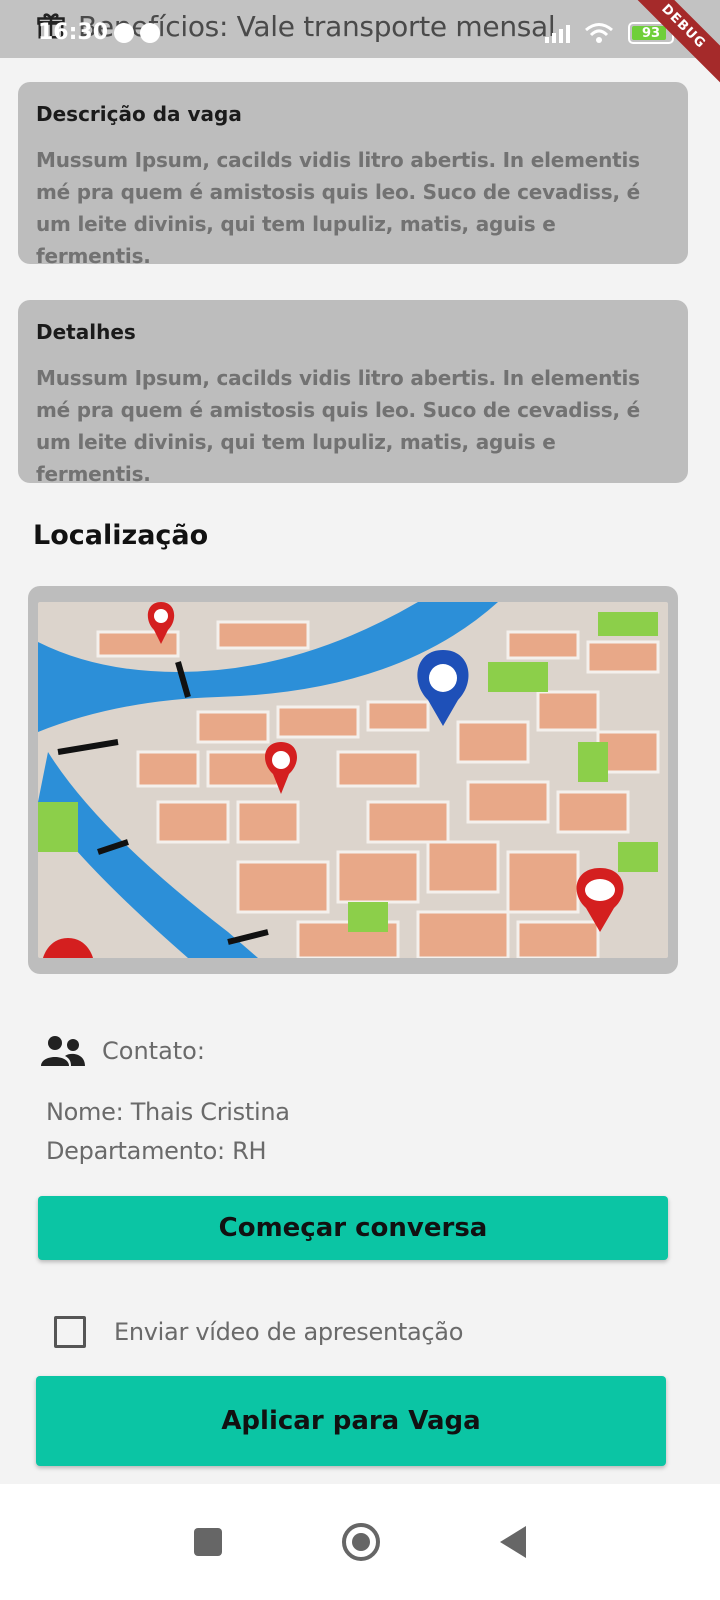 The image size is (720, 1600). Describe the element at coordinates (121, 535) in the screenshot. I see `location-title: Localização` at that location.